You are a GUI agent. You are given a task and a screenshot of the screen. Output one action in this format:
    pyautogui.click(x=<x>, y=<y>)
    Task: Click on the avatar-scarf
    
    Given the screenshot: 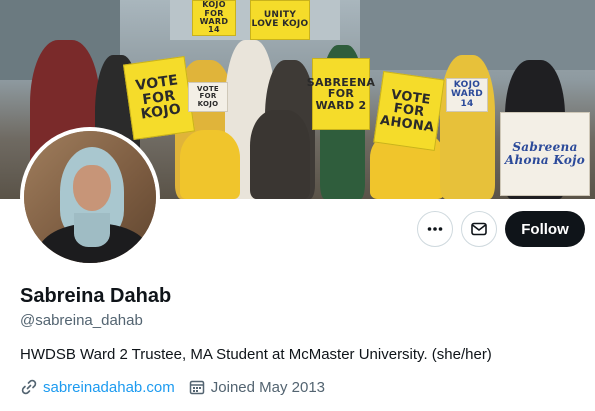 What is the action you would take?
    pyautogui.click(x=92, y=230)
    